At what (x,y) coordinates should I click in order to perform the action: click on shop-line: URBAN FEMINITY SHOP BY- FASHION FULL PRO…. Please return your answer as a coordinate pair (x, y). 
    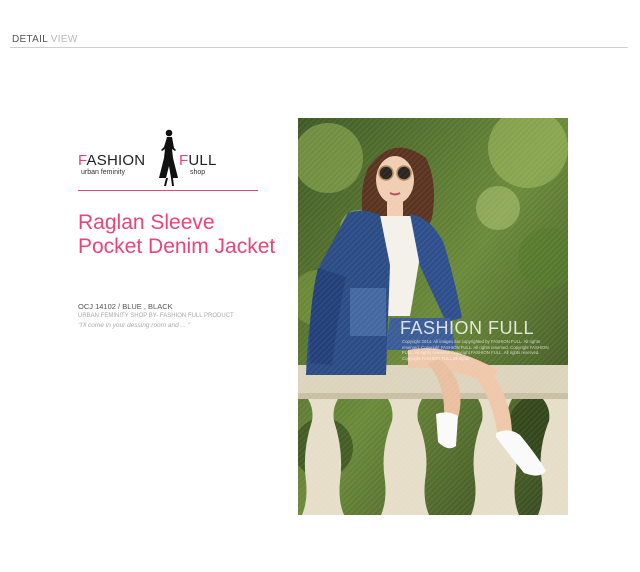
    Looking at the image, I should click on (156, 316).